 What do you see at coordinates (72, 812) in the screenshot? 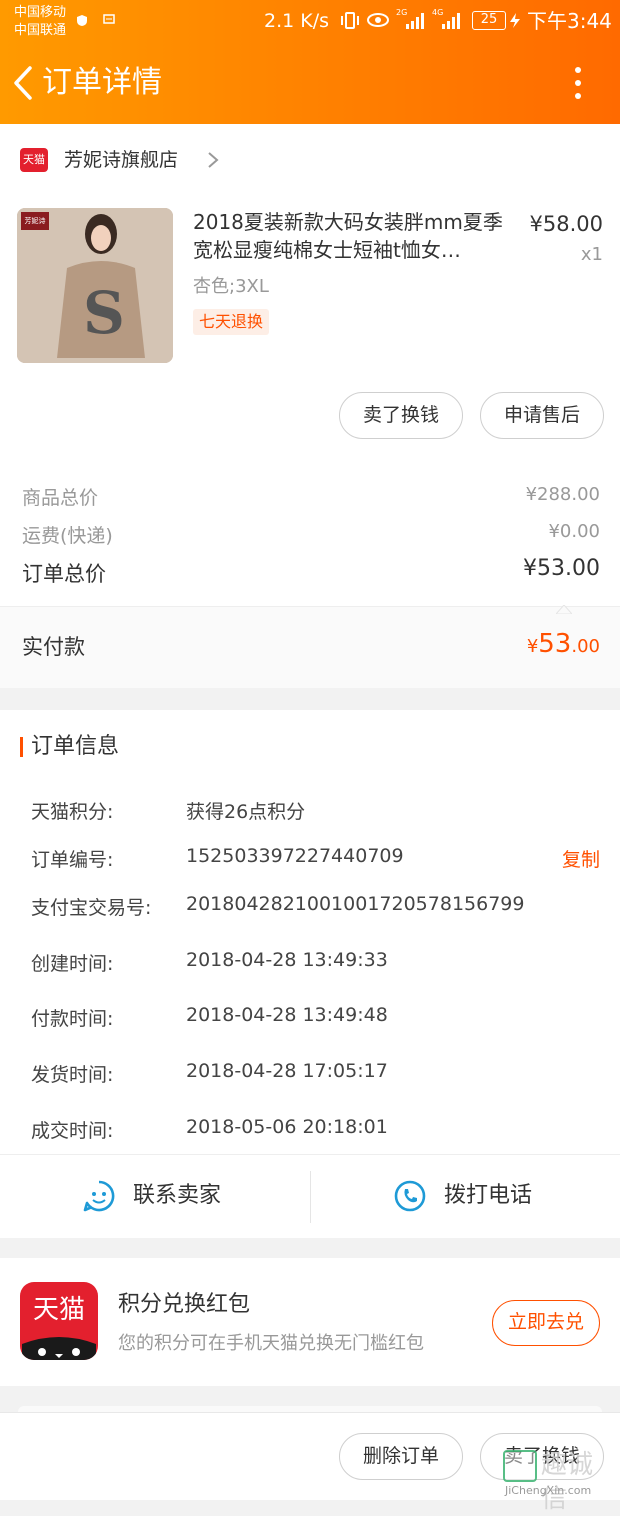
I see `points-label: 天猫积分:` at bounding box center [72, 812].